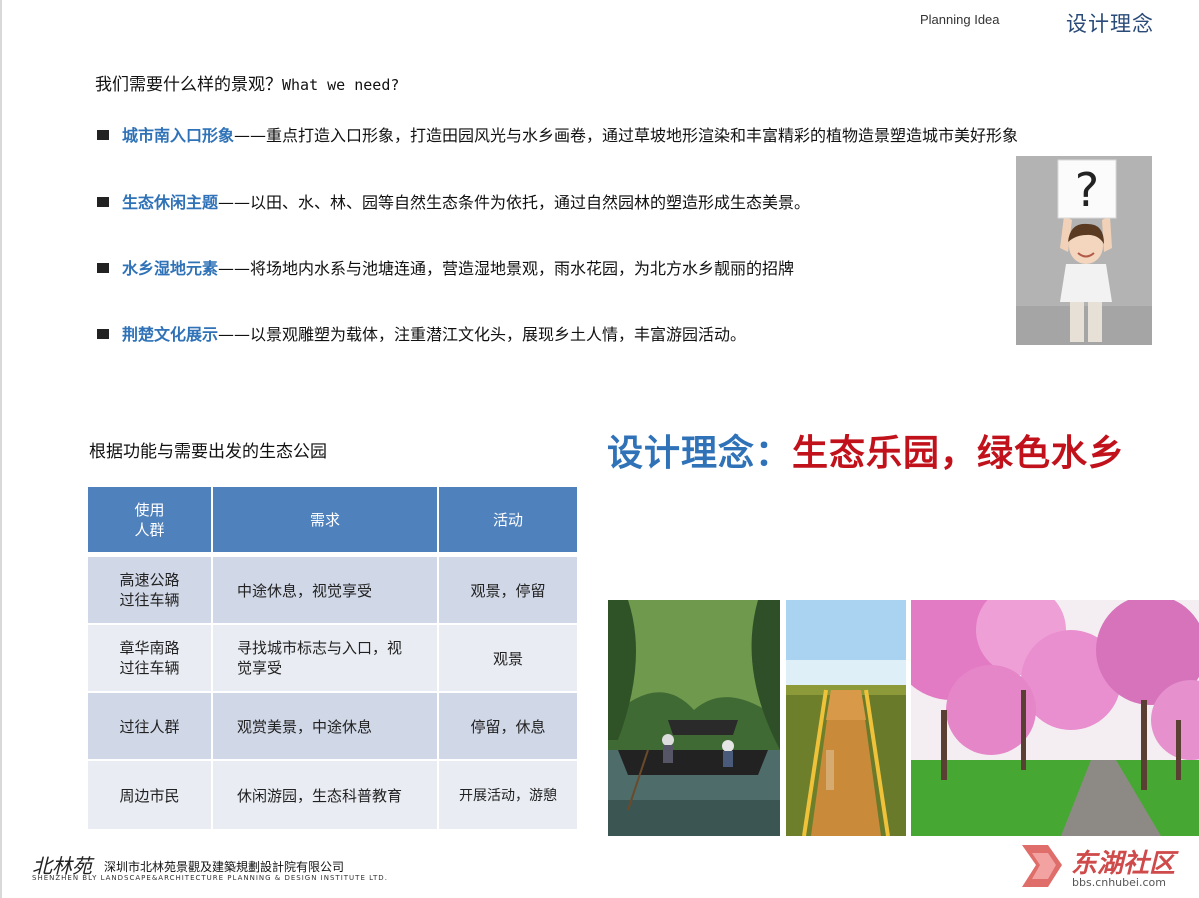 The image size is (1199, 898). Describe the element at coordinates (149, 519) in the screenshot. I see `table-header-cell: 使用 人群` at that location.